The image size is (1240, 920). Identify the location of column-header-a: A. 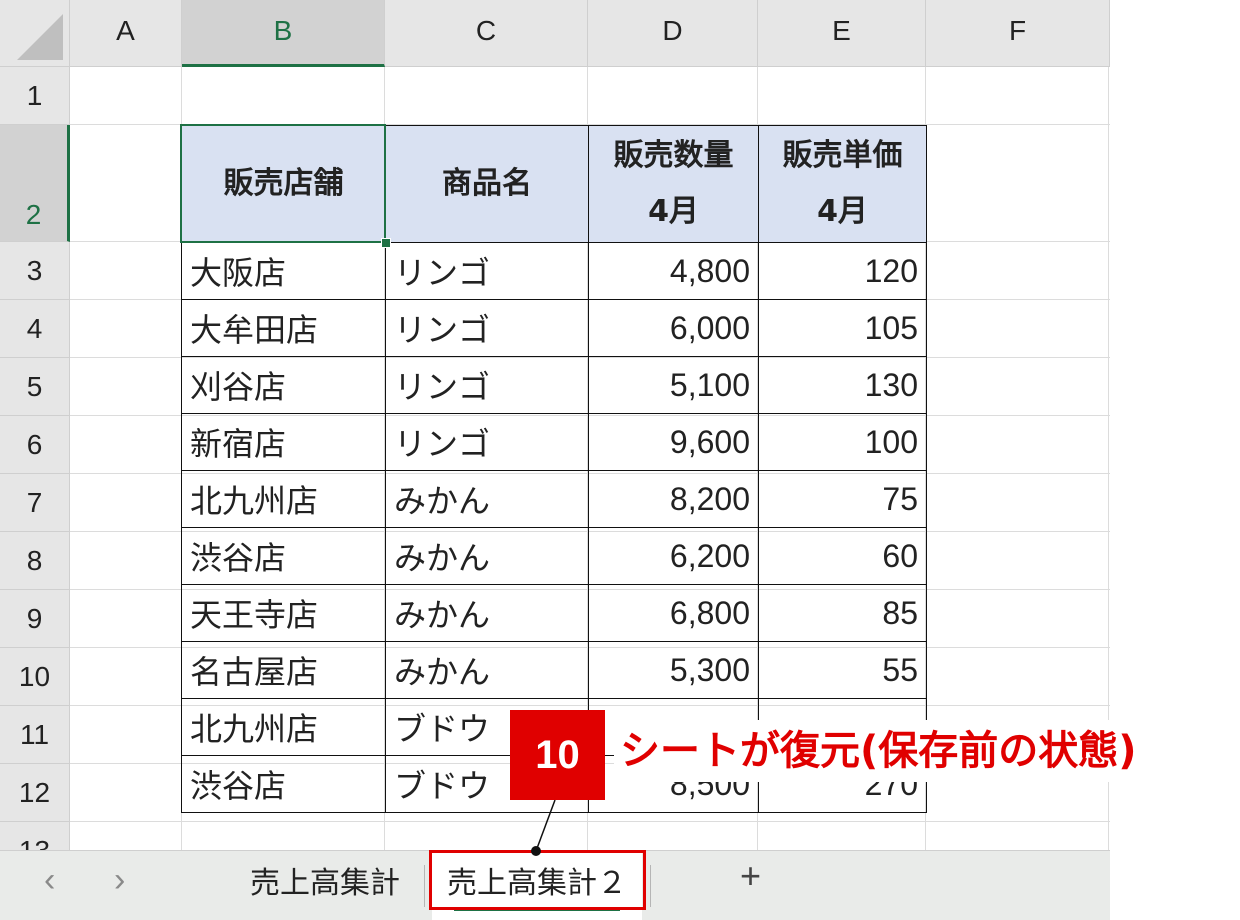
(126, 33).